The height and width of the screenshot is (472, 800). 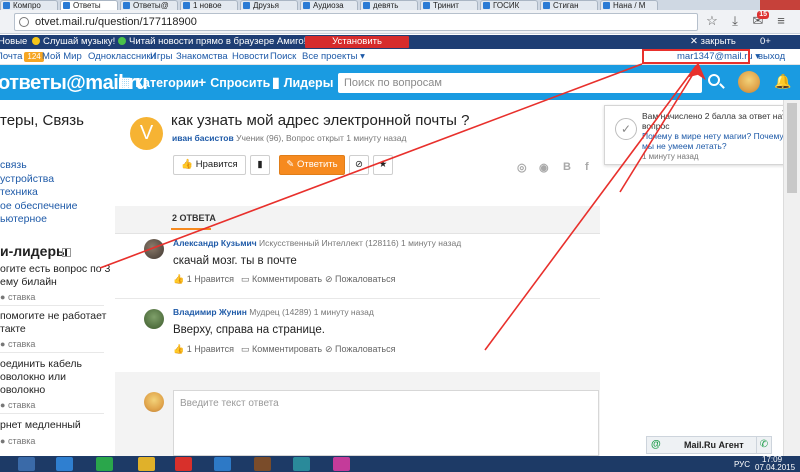 I want to click on sidebar-question: огите есть вопрос по 3g ему билайн, so click(x=55, y=276).